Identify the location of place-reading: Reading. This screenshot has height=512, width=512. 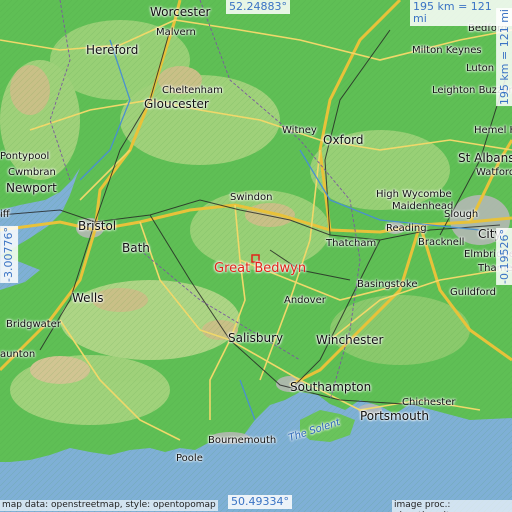
(406, 229).